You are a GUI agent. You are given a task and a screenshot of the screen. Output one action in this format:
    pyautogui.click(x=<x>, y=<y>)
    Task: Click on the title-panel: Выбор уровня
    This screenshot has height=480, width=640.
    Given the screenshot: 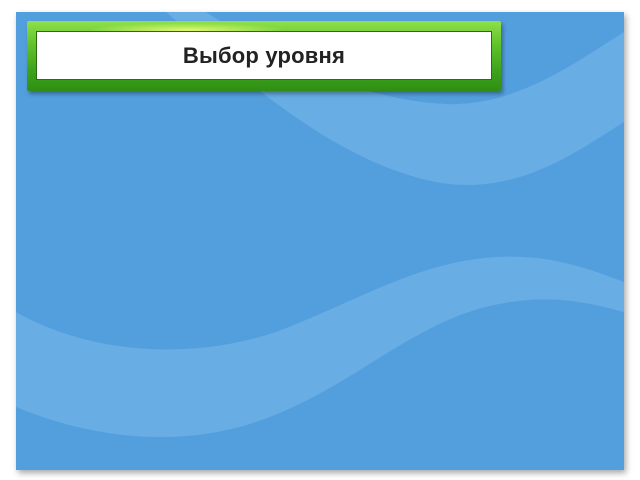 What is the action you would take?
    pyautogui.click(x=264, y=56)
    